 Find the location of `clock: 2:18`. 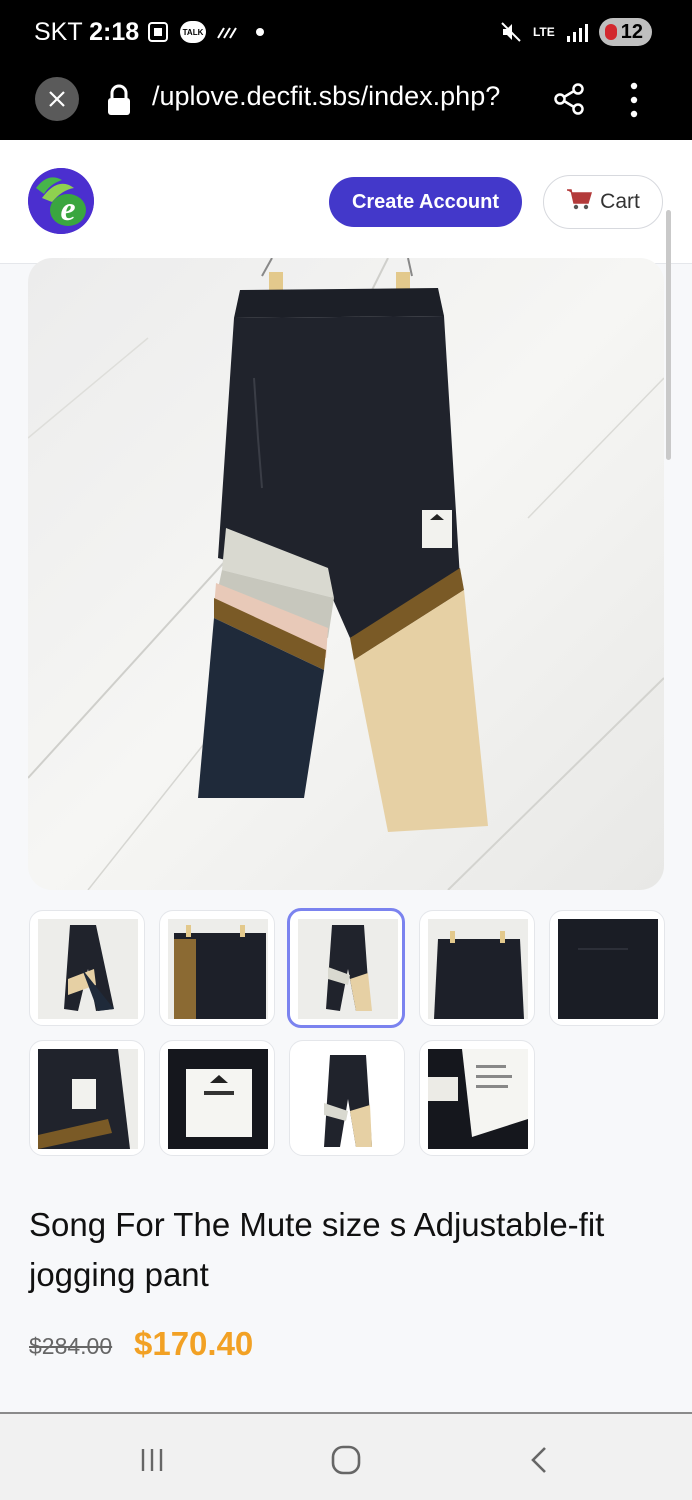

clock: 2:18 is located at coordinates (114, 32).